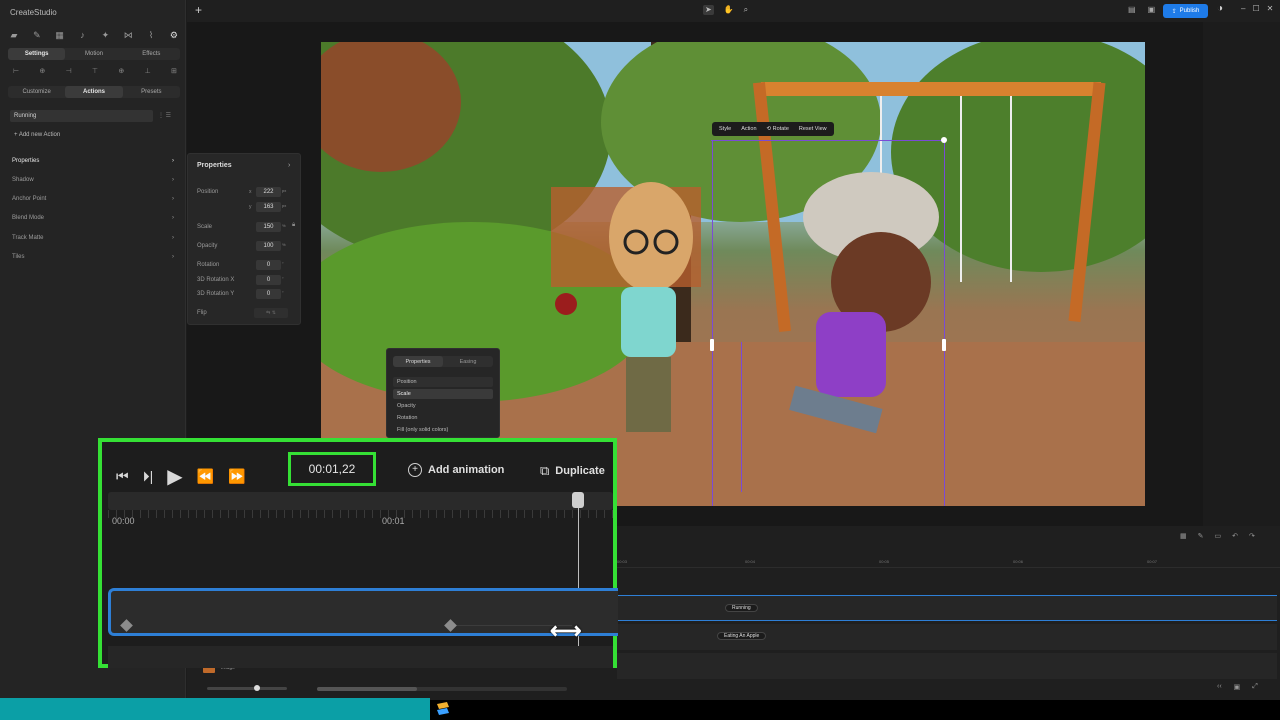 The image size is (1280, 720). I want to click on select-tool-icon: ➤, so click(708, 10).